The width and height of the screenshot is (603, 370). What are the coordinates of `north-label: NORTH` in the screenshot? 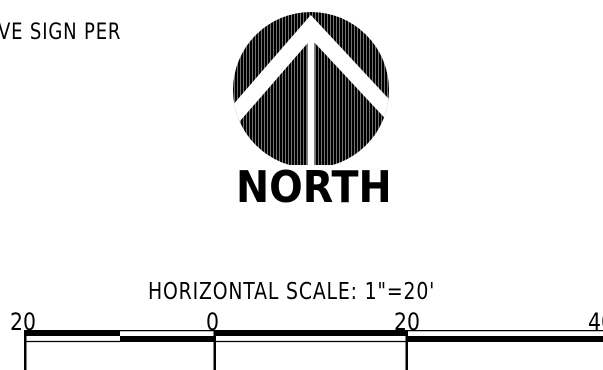 It's located at (314, 187).